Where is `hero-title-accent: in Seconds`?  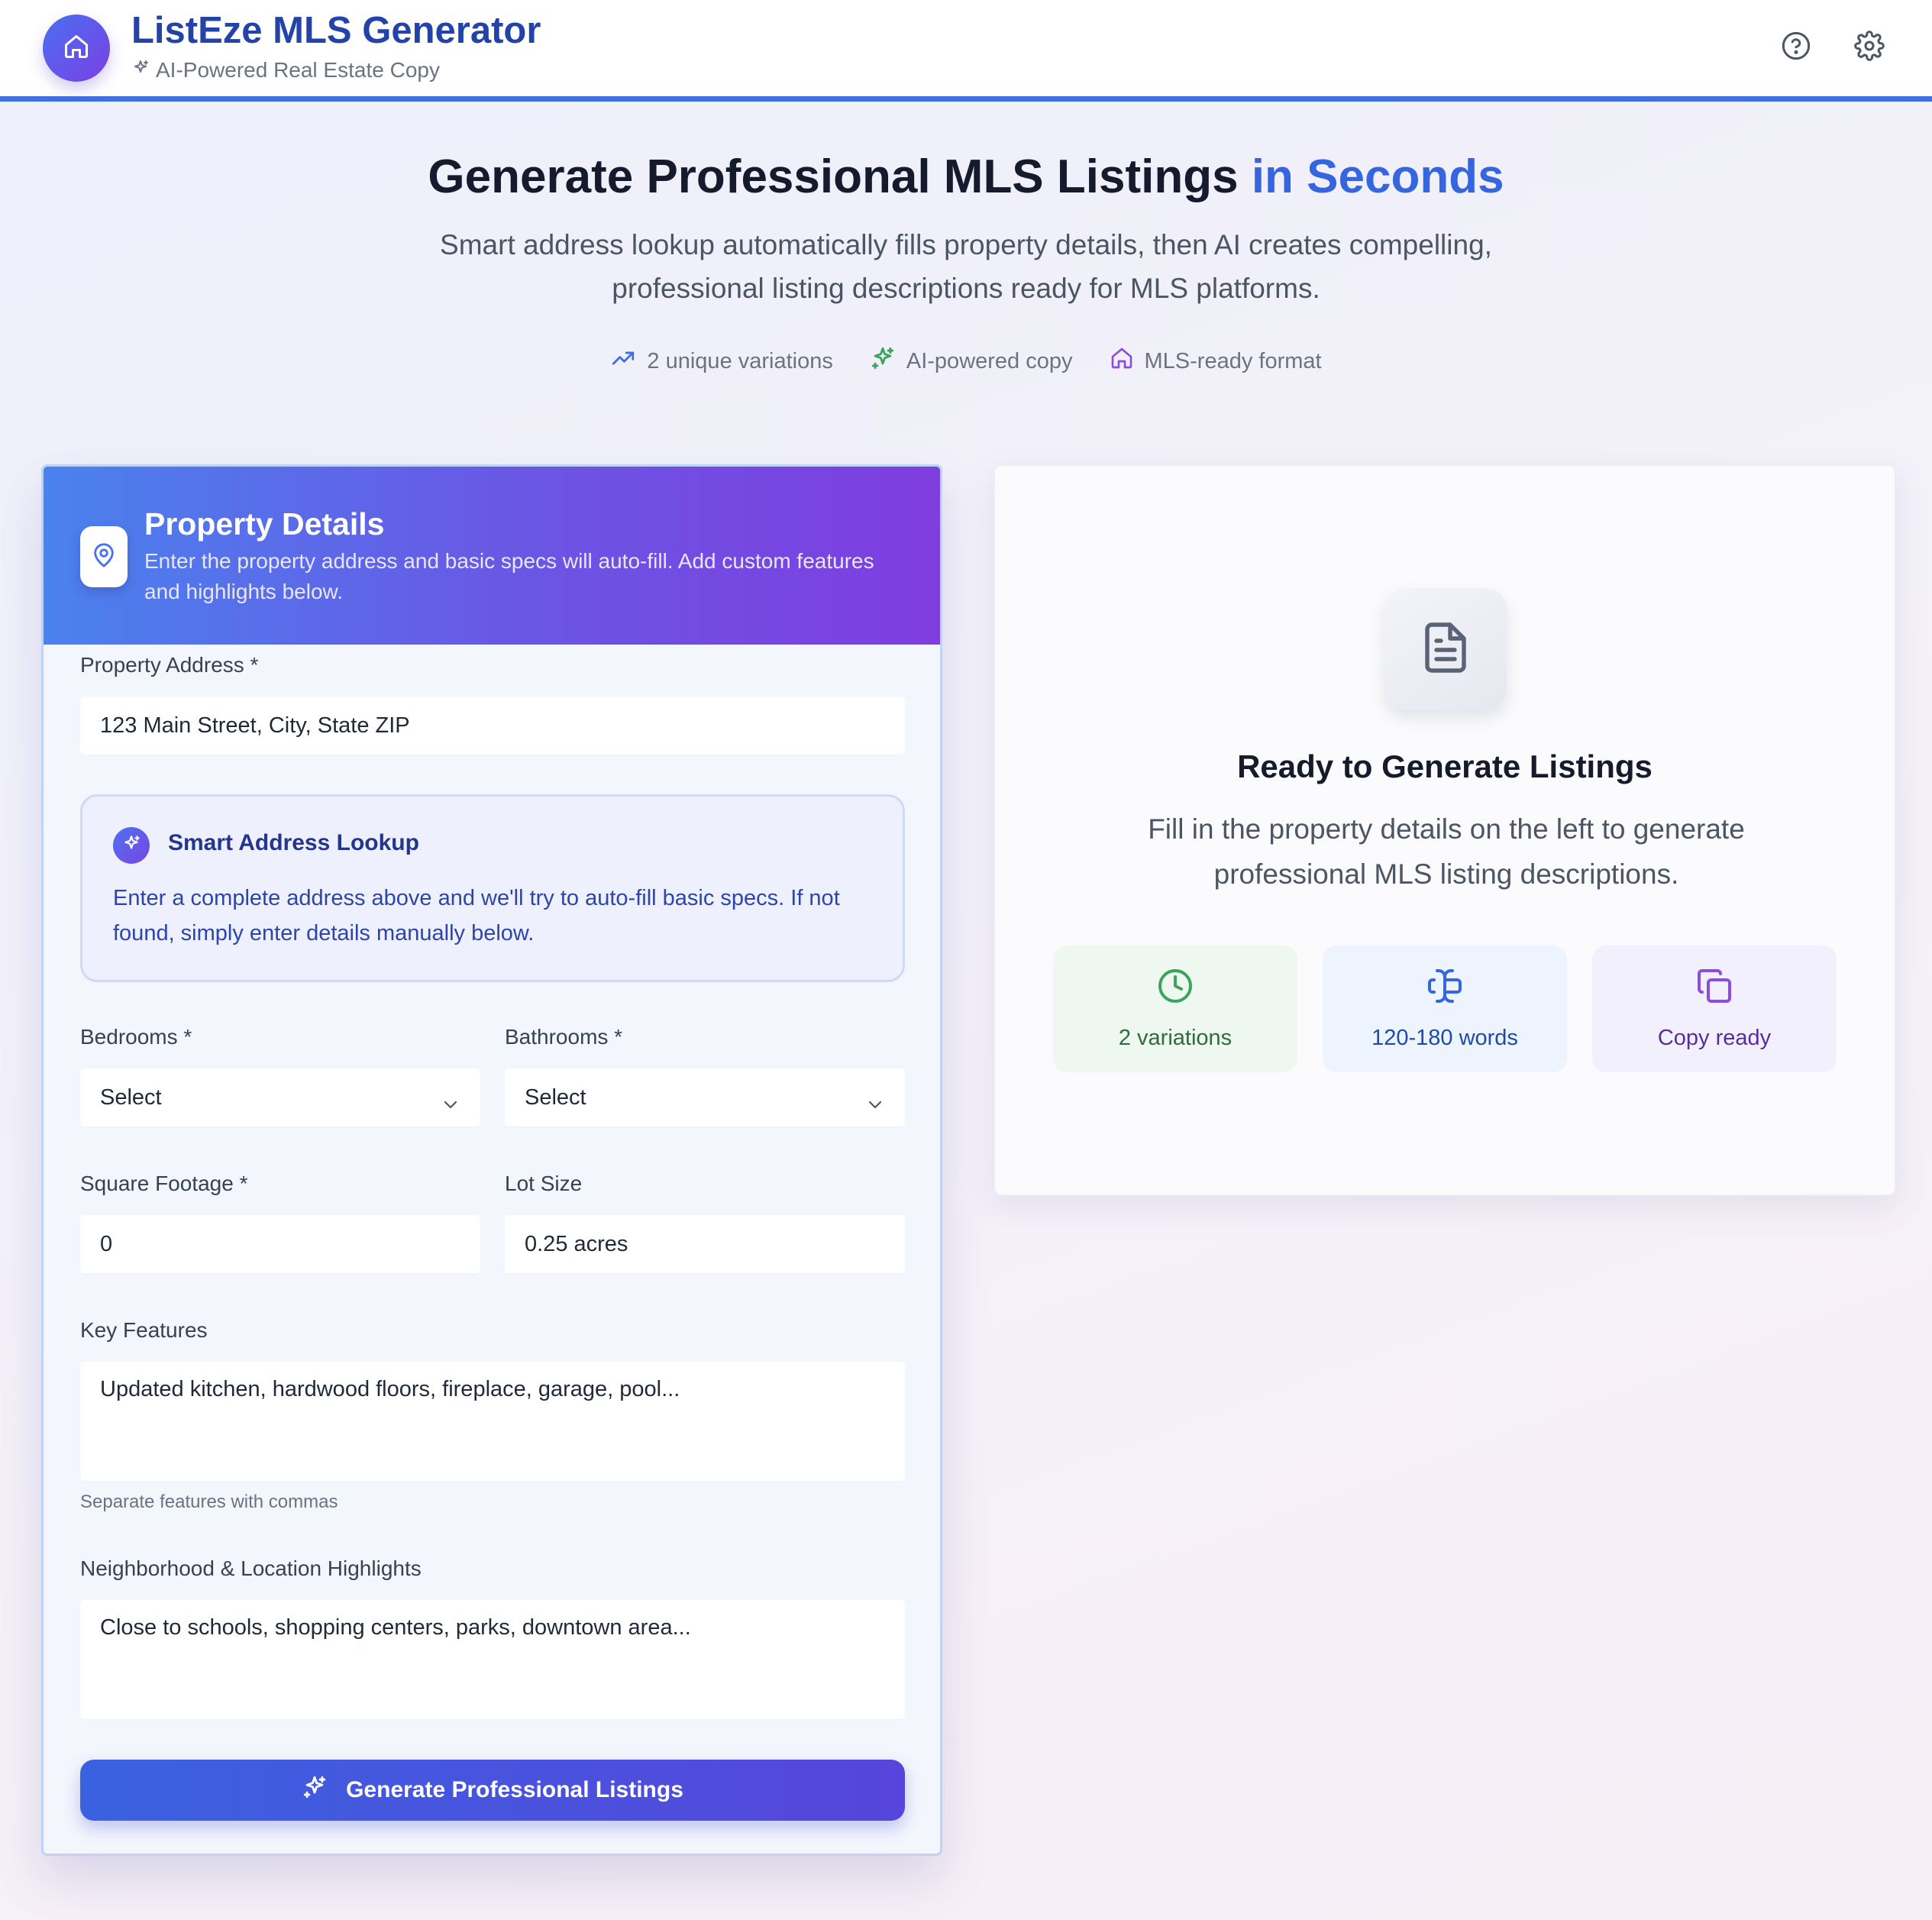 hero-title-accent: in Seconds is located at coordinates (1378, 176).